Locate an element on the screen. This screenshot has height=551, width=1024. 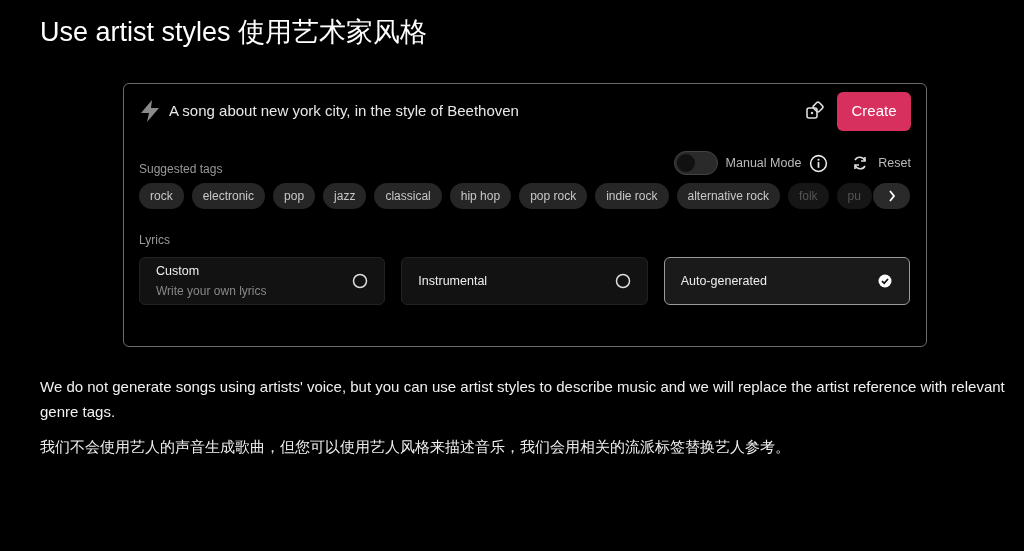
tag-chip: hip hop is located at coordinates (480, 196).